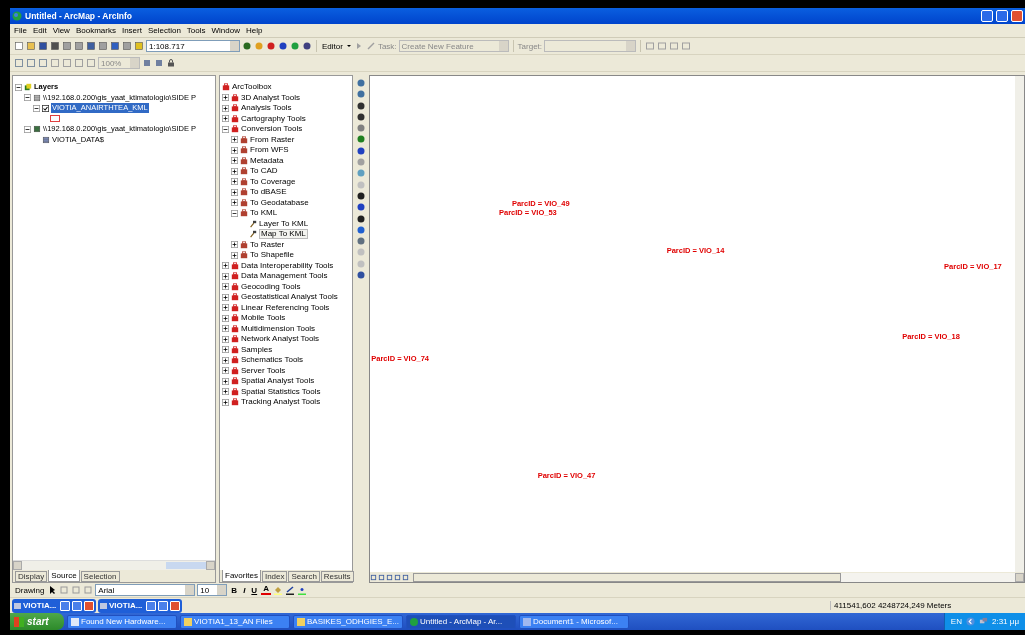 The width and height of the screenshot is (1025, 635). Describe the element at coordinates (95, 30) in the screenshot. I see `menu-item: Bookmarks` at that location.